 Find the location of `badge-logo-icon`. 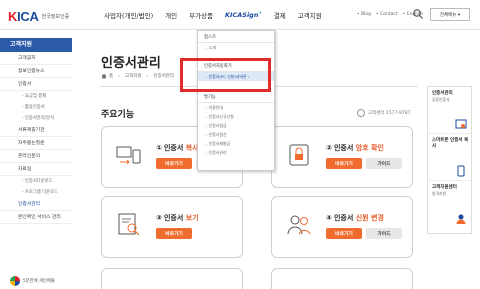

badge-logo-icon is located at coordinates (15, 281).